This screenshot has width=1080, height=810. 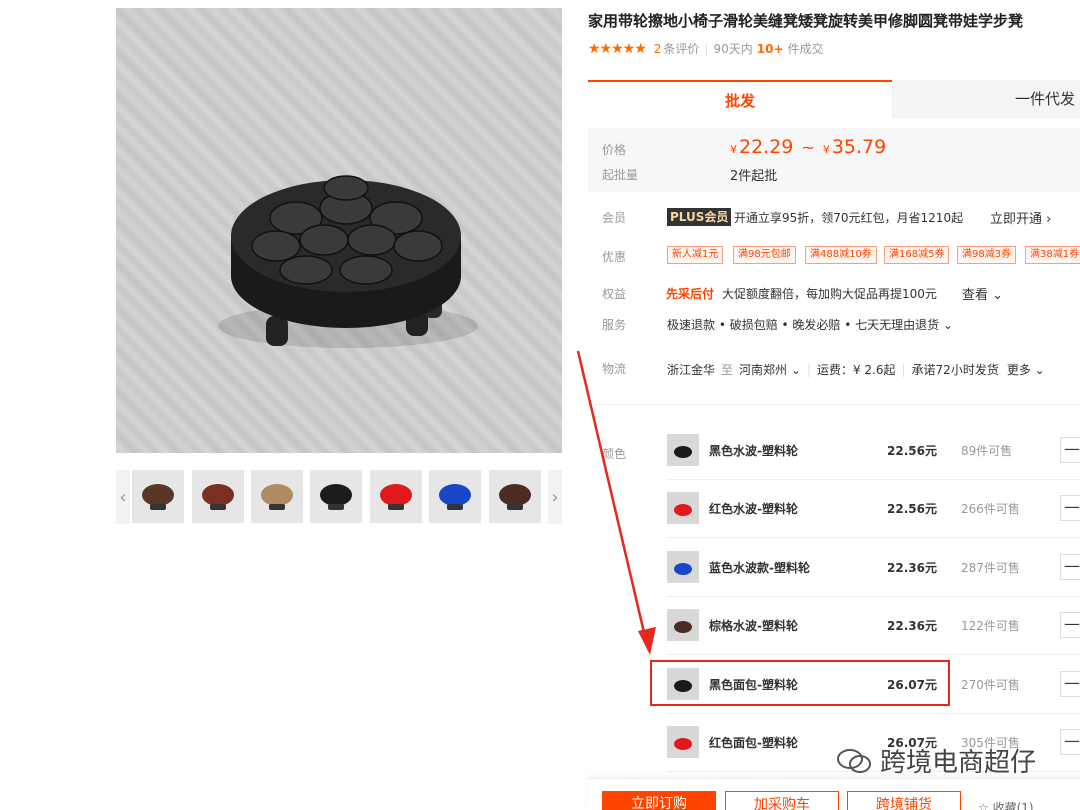 What do you see at coordinates (800, 683) in the screenshot?
I see `annotation-highlight-box` at bounding box center [800, 683].